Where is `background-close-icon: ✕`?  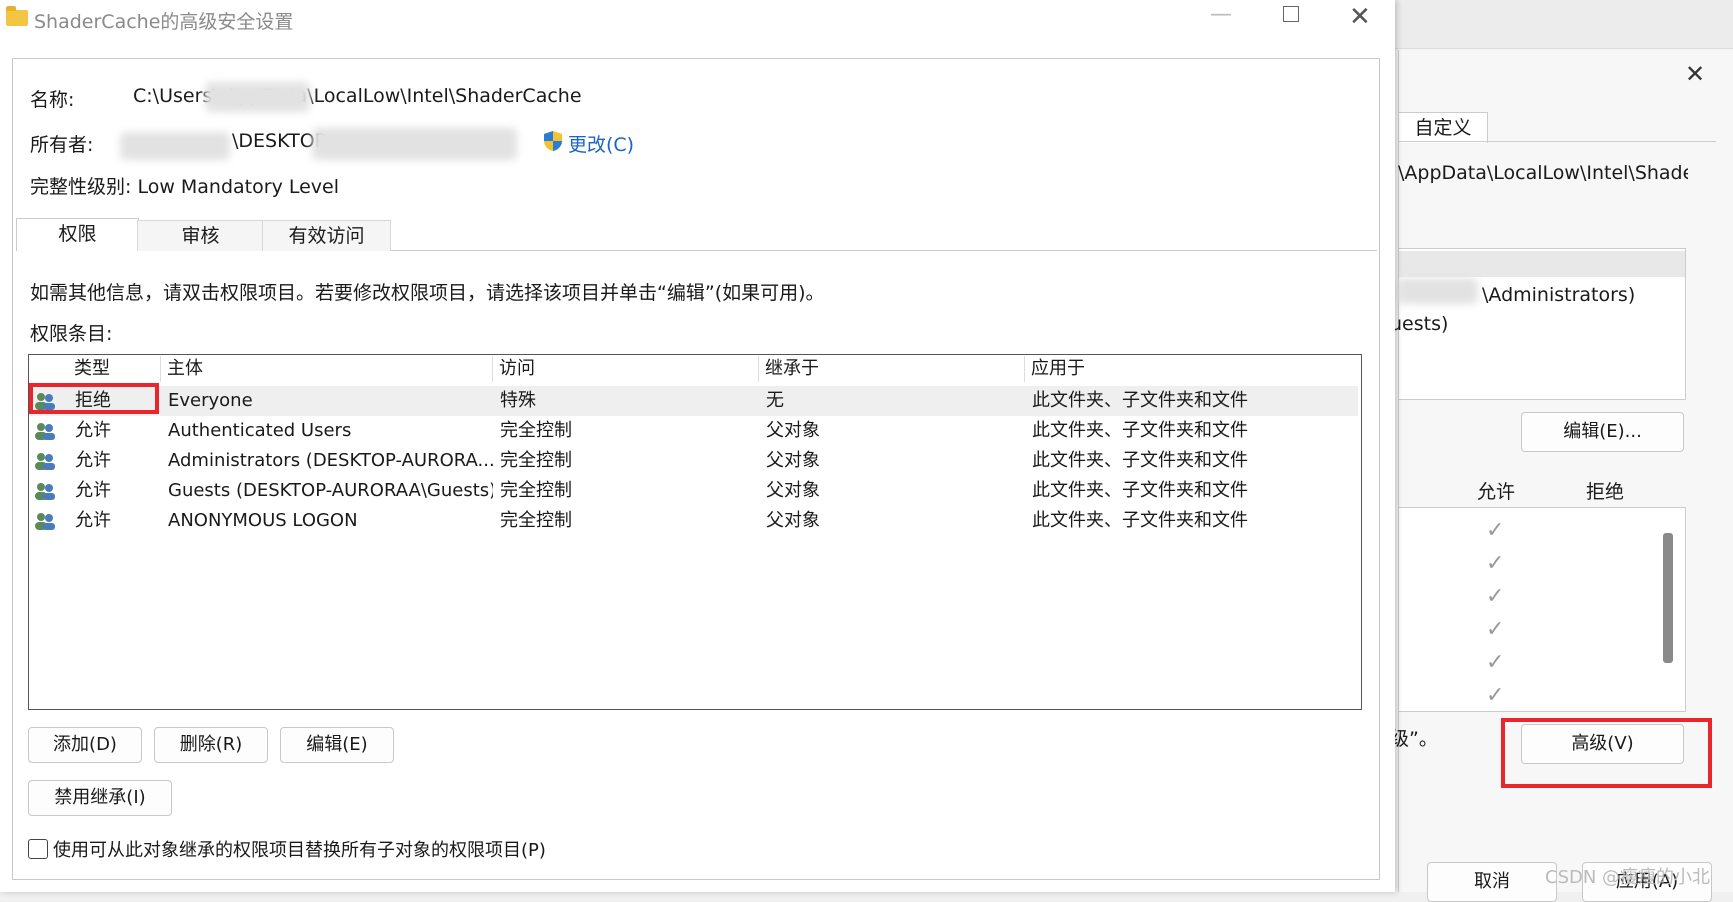
background-close-icon: ✕ is located at coordinates (1695, 74).